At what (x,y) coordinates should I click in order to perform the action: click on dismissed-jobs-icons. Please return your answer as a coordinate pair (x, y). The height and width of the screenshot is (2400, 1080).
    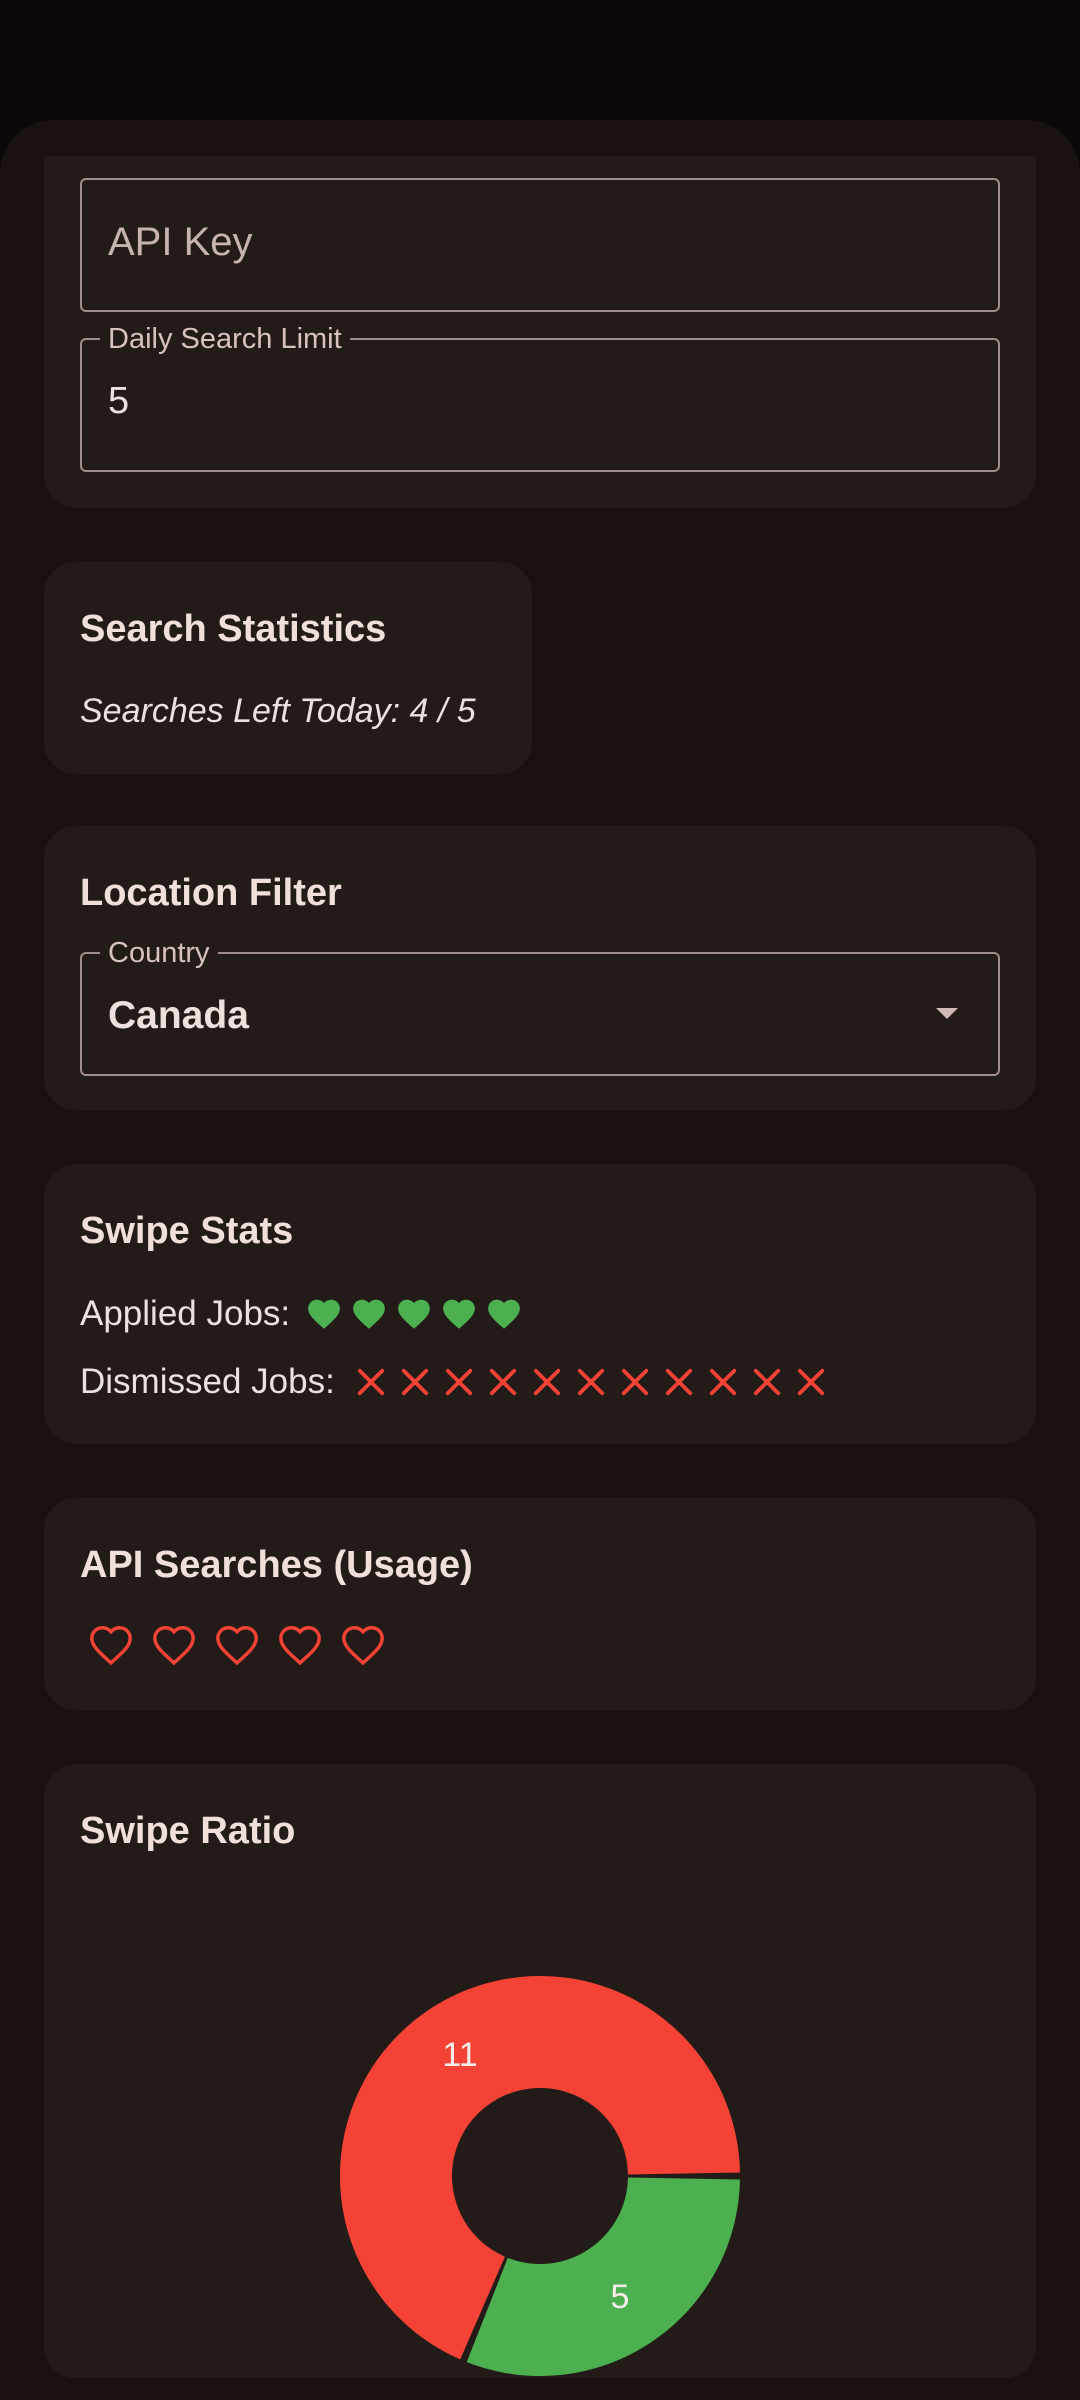
    Looking at the image, I should click on (591, 1382).